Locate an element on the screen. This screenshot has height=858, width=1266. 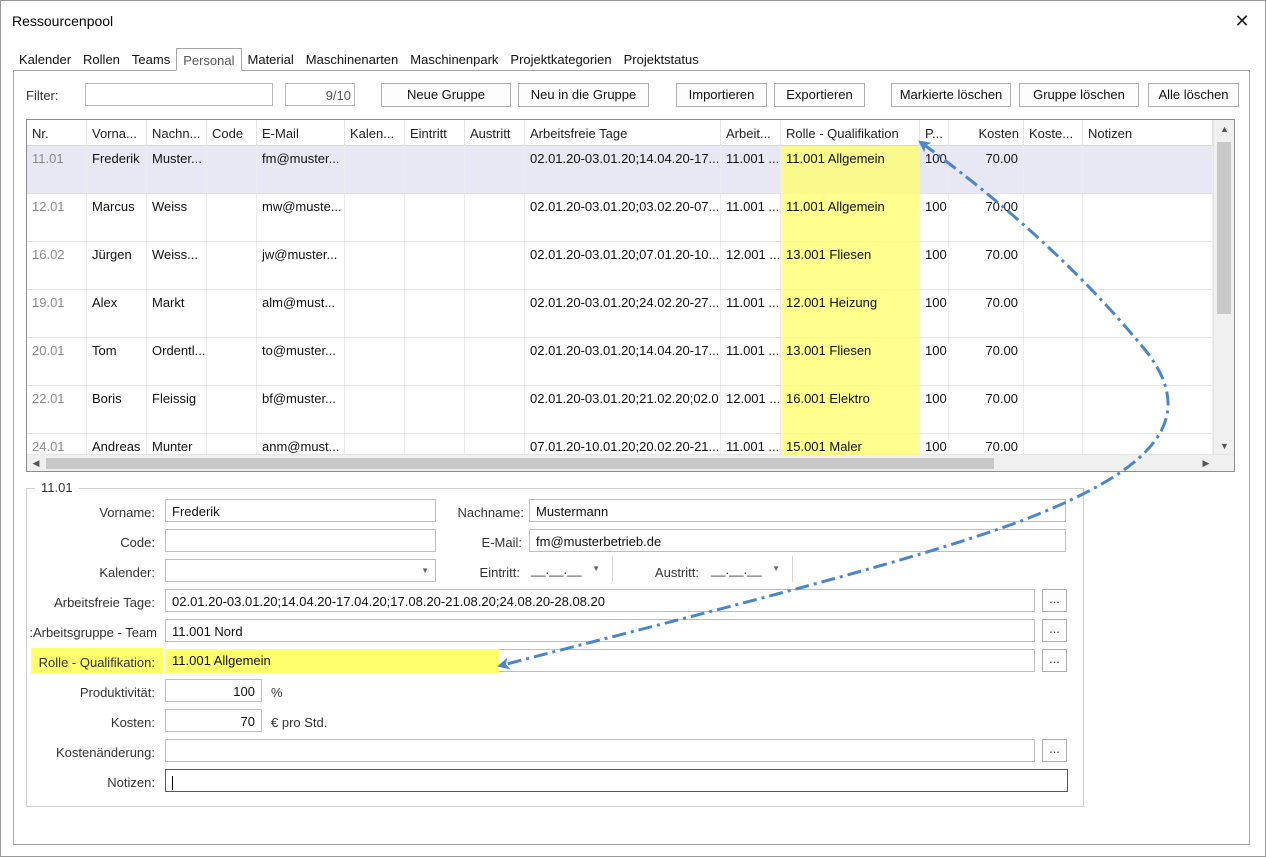
record-counter: 9/10 is located at coordinates (320, 94).